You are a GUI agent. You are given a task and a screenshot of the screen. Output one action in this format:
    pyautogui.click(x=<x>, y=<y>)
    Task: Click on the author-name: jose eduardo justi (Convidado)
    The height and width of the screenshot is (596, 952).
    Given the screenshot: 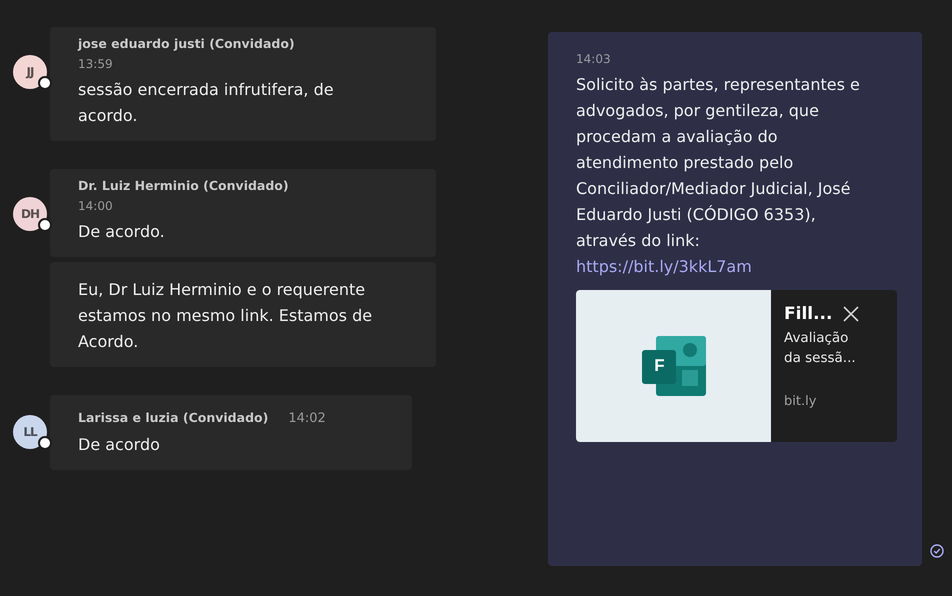 What is the action you would take?
    pyautogui.click(x=187, y=43)
    